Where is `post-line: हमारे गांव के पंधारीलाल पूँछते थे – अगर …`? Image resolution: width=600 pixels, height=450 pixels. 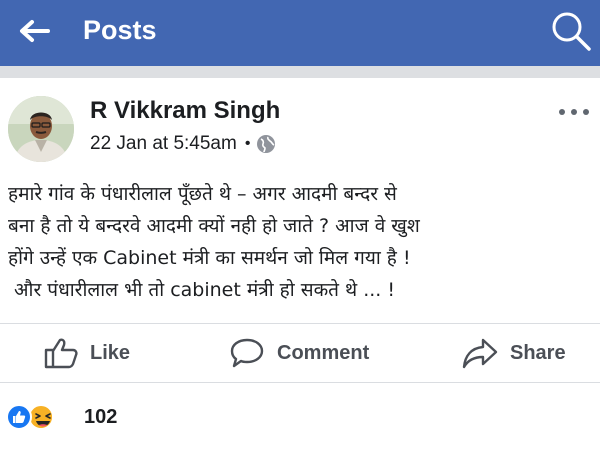
post-line: हमारे गांव के पंधारीलाल पूँछते थे – अगर … is located at coordinates (202, 194).